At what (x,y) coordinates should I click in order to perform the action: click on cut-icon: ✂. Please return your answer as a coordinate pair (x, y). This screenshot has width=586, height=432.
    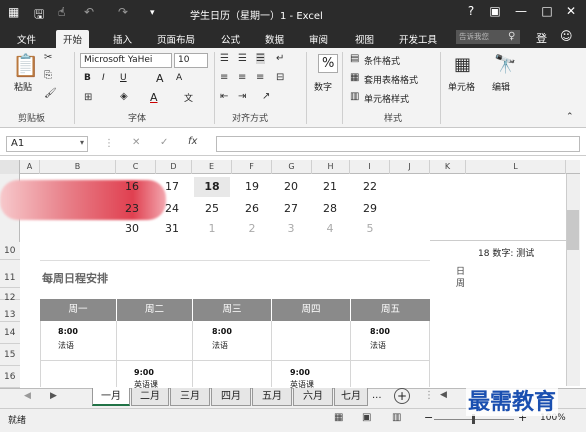
    Looking at the image, I should click on (48, 57).